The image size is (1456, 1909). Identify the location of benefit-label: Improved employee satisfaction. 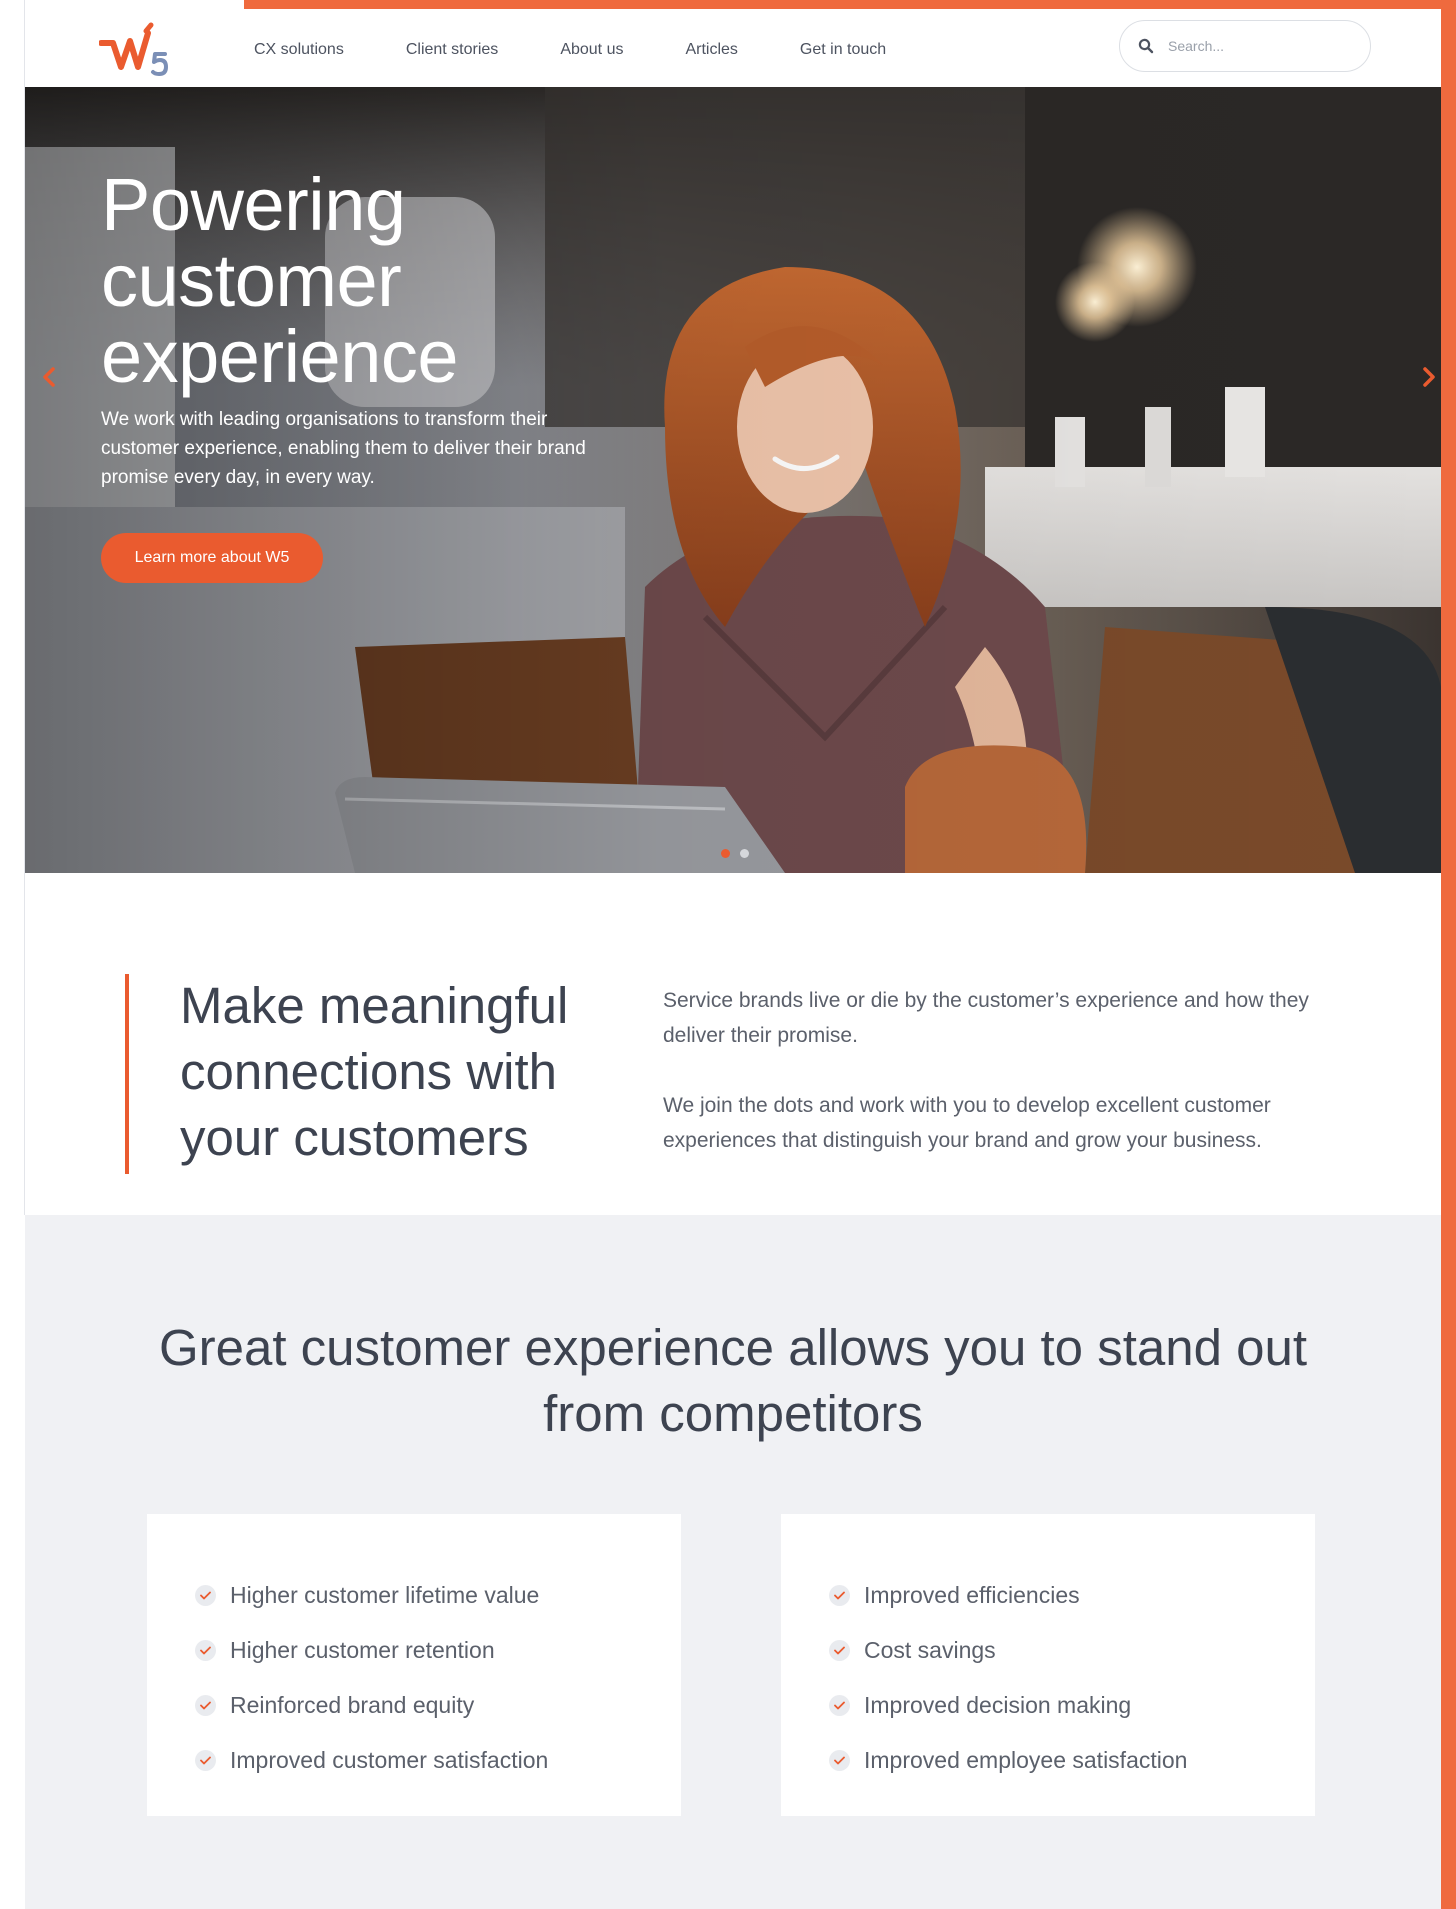
(1026, 1760).